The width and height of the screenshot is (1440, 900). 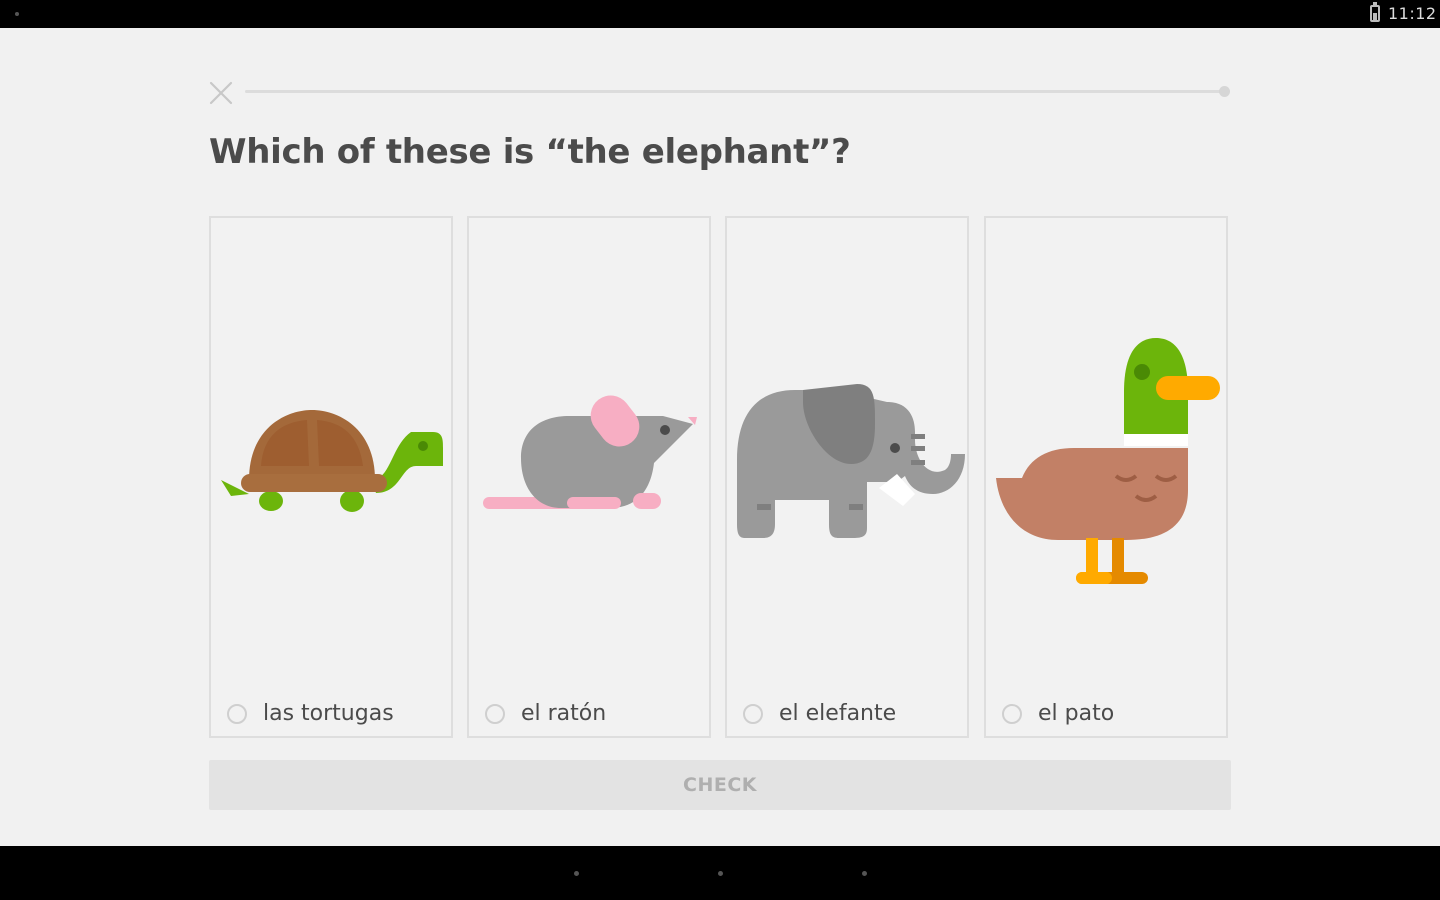 I want to click on choice-card-duck: el pato, so click(x=1106, y=477).